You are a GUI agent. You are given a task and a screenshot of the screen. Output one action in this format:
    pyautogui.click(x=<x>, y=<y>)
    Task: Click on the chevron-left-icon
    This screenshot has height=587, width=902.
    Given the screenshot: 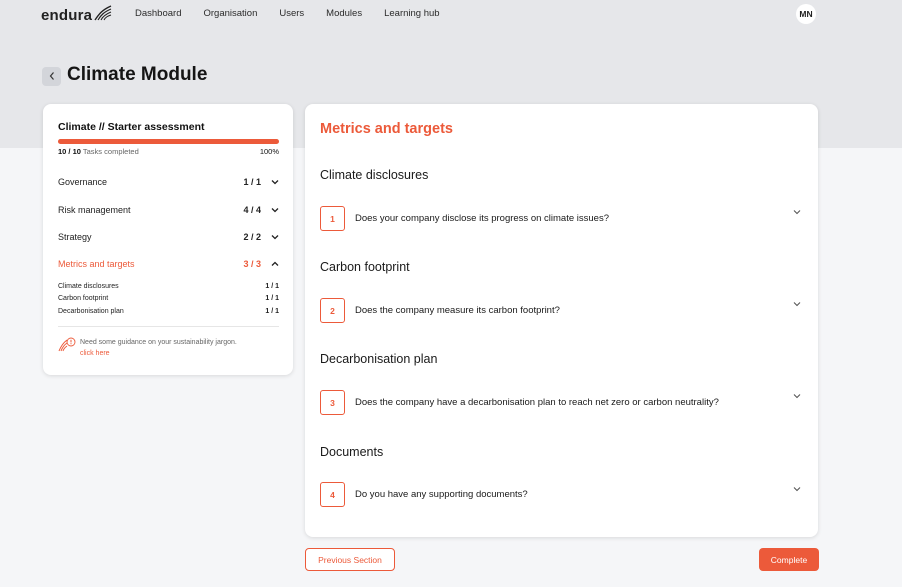 What is the action you would take?
    pyautogui.click(x=52, y=77)
    